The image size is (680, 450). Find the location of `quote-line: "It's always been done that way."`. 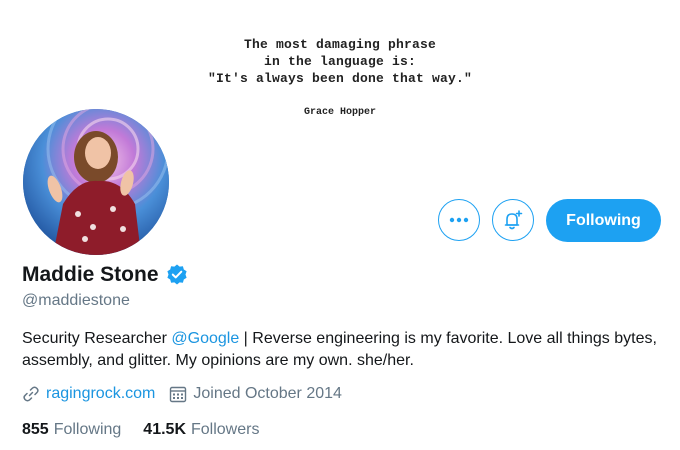

quote-line: "It's always been done that way." is located at coordinates (340, 78).